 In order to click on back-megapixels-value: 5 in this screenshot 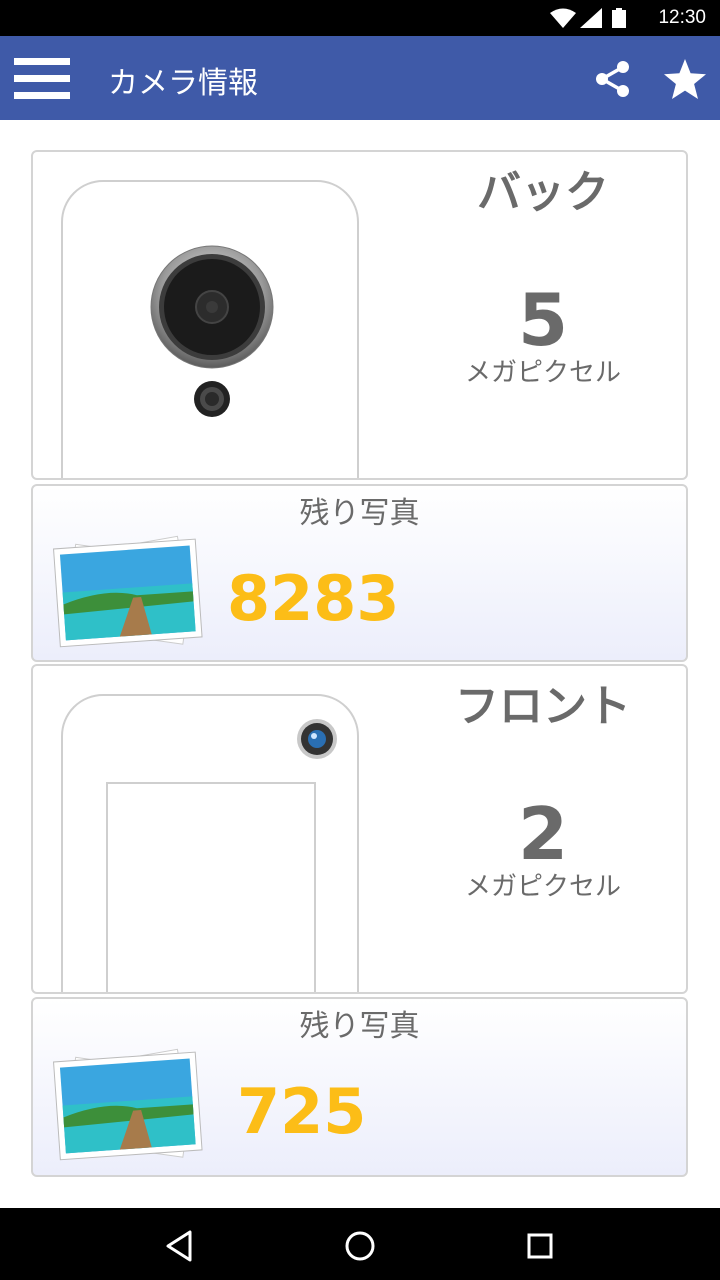, I will do `click(543, 320)`.